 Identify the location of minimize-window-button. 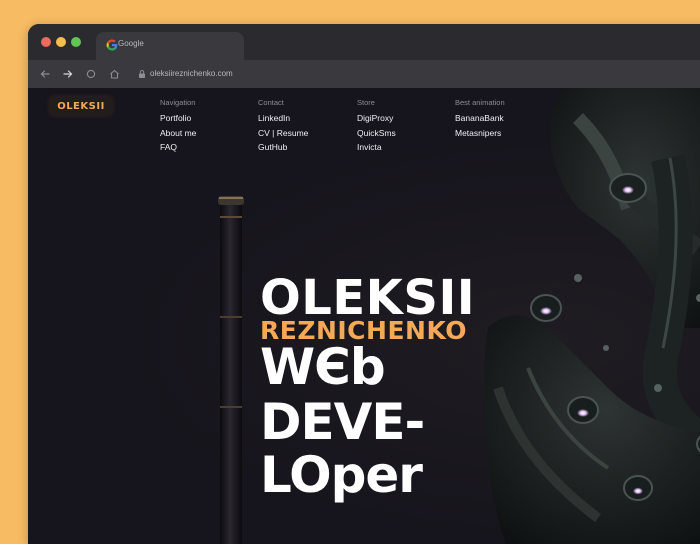
(61, 42).